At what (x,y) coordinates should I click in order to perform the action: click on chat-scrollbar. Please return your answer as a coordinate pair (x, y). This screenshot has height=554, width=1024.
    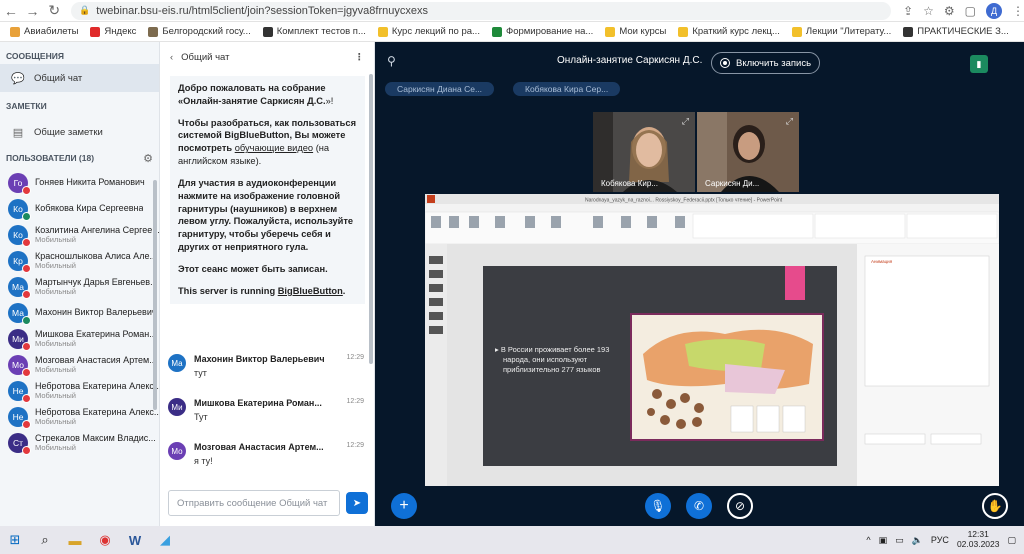
    Looking at the image, I should click on (371, 219).